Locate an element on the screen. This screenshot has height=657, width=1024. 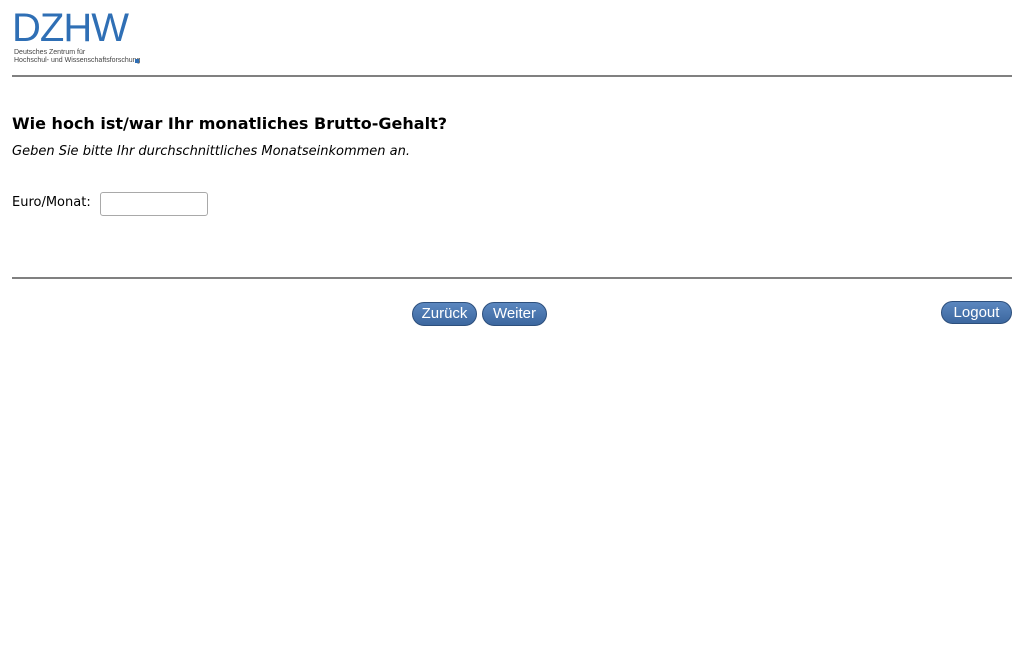
logo-square-mark is located at coordinates (137, 61).